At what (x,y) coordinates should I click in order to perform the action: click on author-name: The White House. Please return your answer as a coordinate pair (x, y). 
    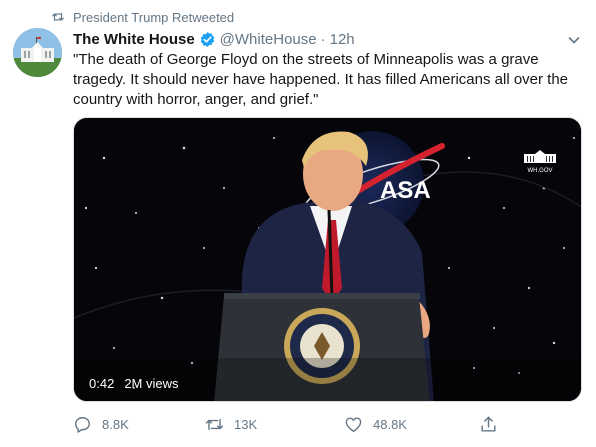
    Looking at the image, I should click on (134, 39).